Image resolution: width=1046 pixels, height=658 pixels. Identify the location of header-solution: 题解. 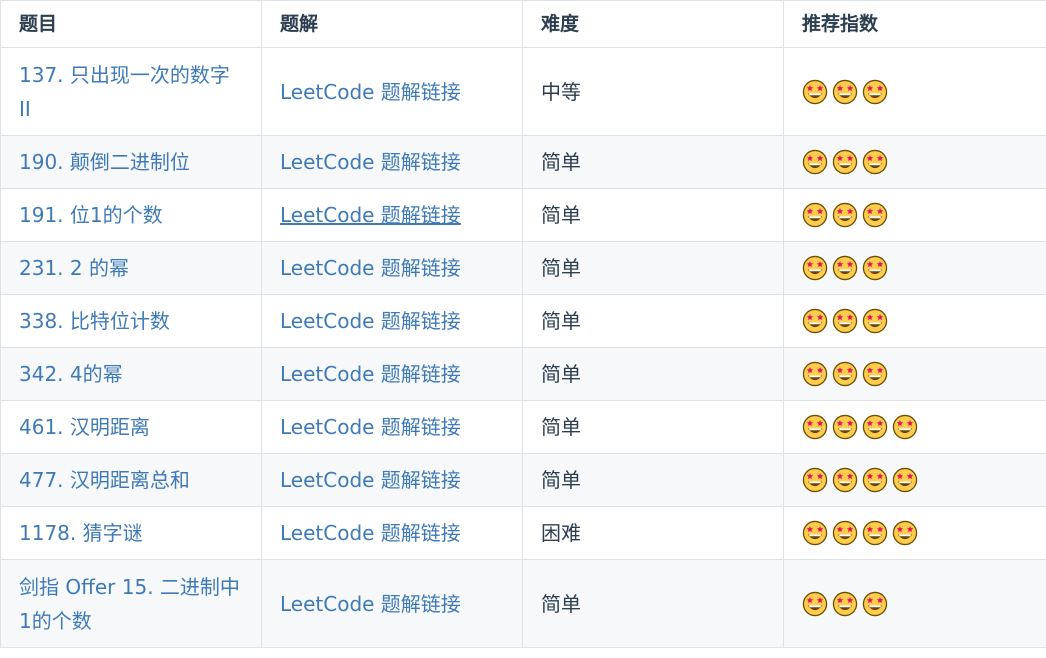
(392, 24).